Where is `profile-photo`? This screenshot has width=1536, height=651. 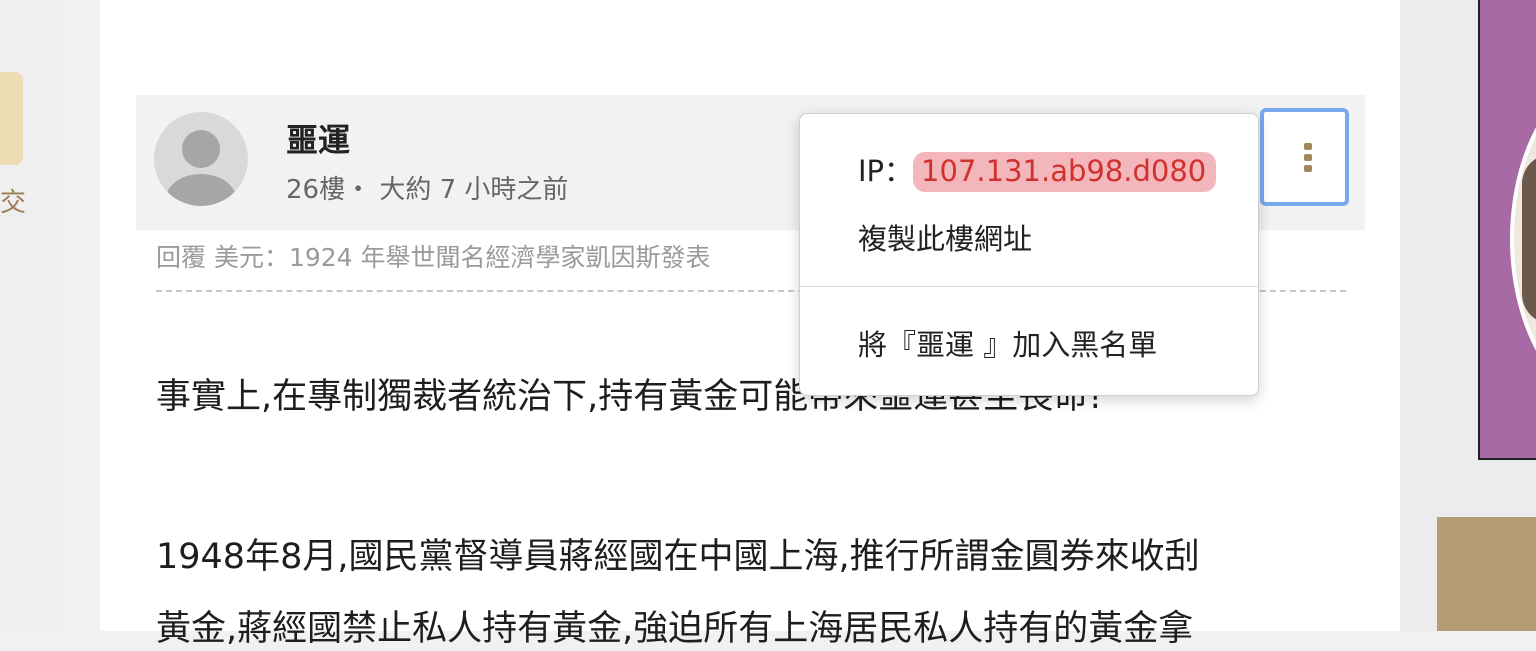
profile-photo is located at coordinates (1523, 239).